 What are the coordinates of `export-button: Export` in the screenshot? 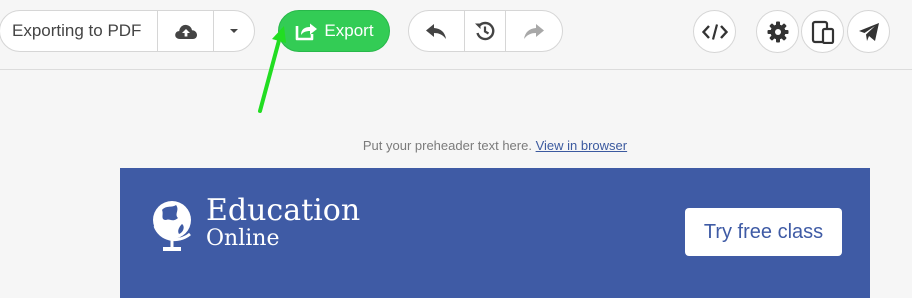 It's located at (334, 31).